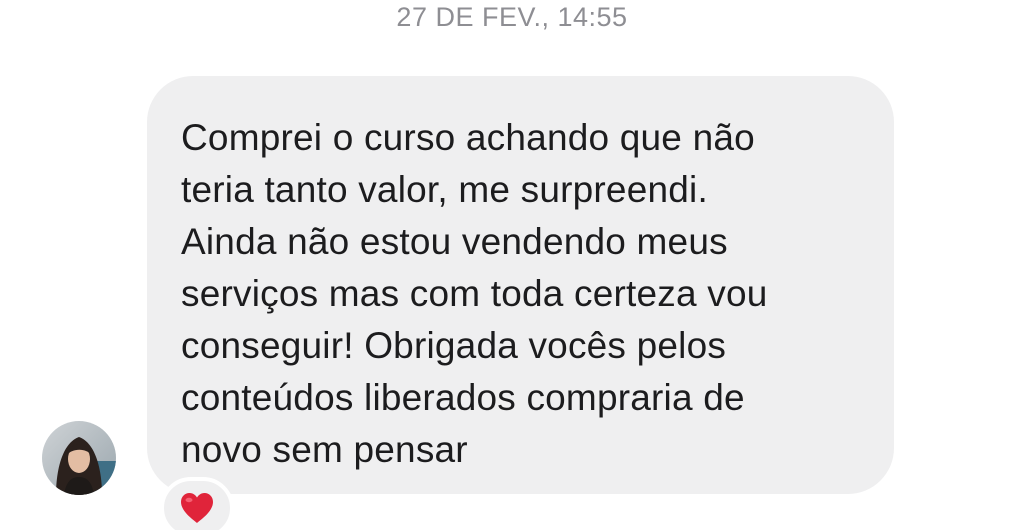 Image resolution: width=1024 pixels, height=530 pixels. I want to click on message-line: serviços mas com toda certeza vou, so click(474, 293).